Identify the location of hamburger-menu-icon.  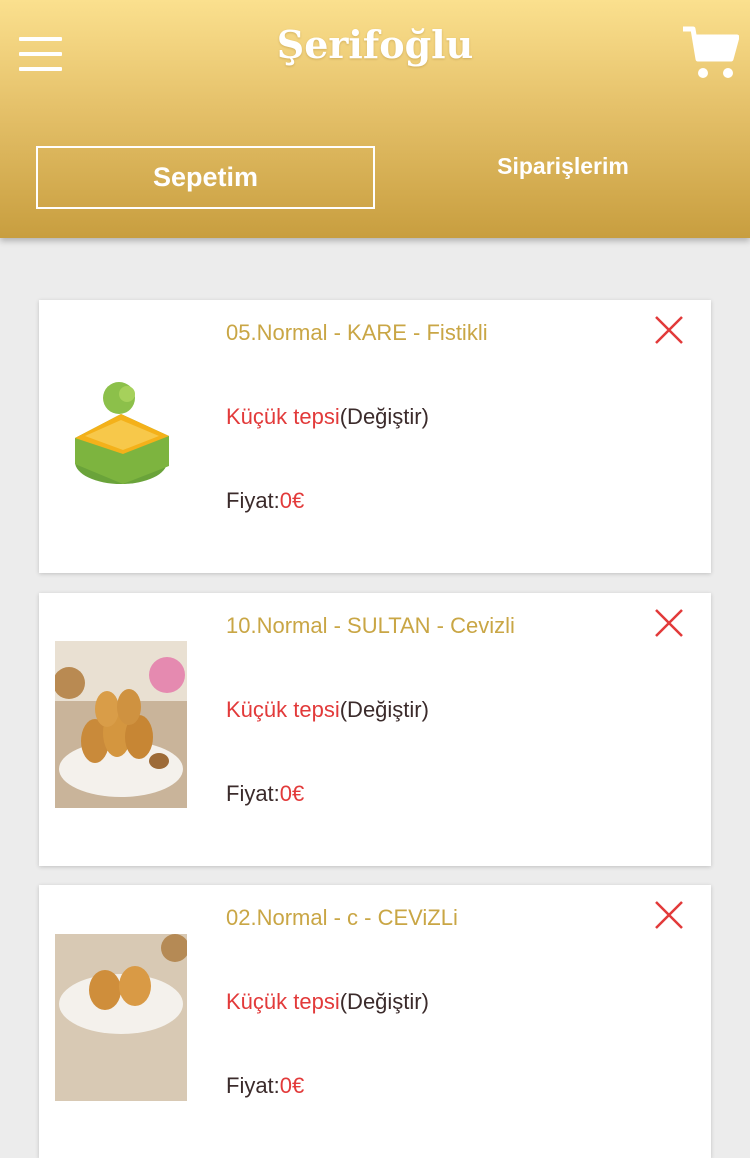
(40, 54).